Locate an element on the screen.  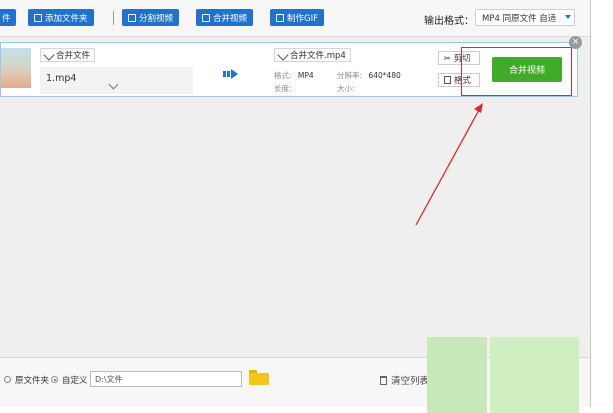
add-file-button: 件 is located at coordinates (8, 17).